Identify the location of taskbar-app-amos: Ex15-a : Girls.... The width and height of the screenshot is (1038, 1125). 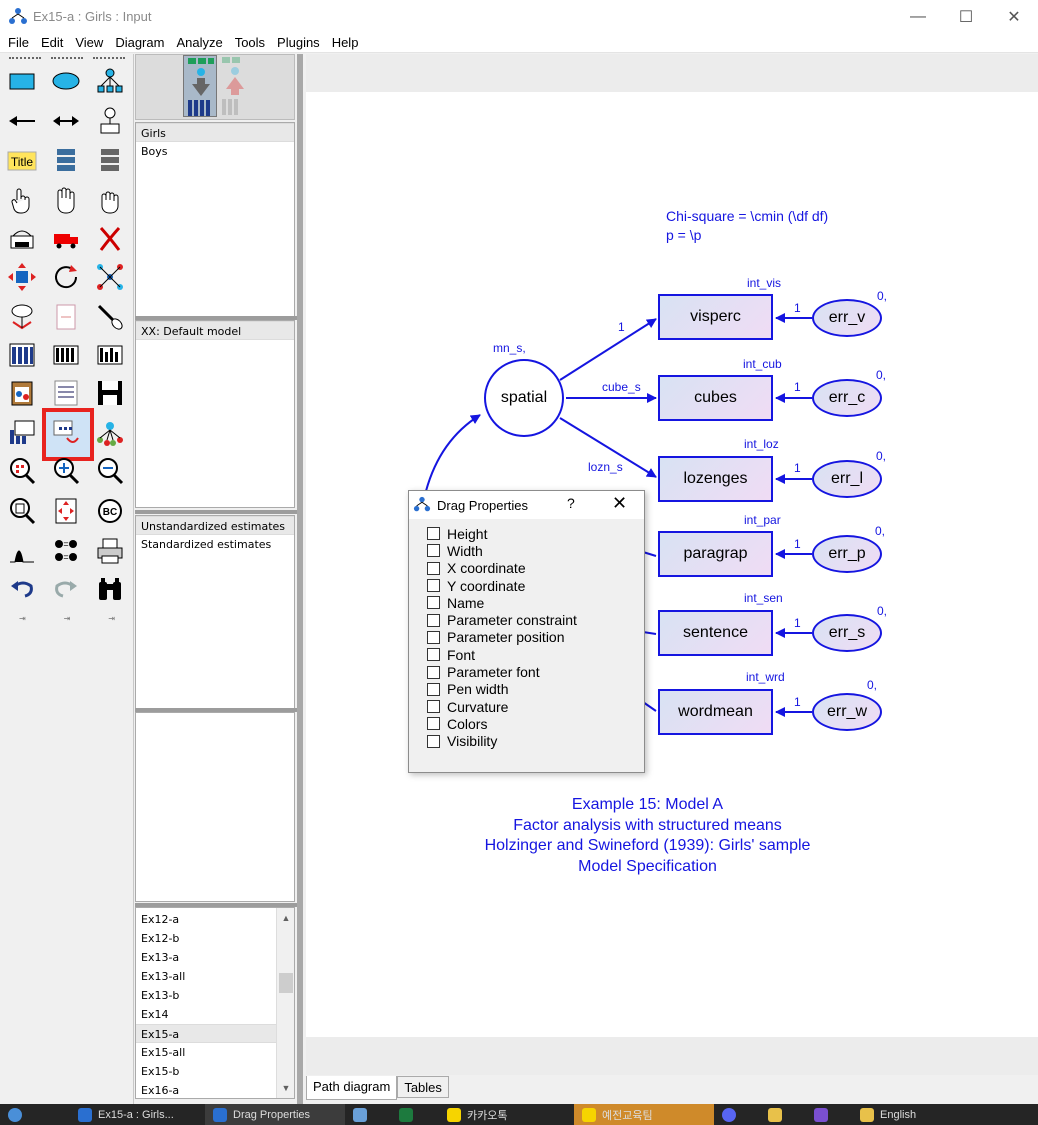
(137, 1114).